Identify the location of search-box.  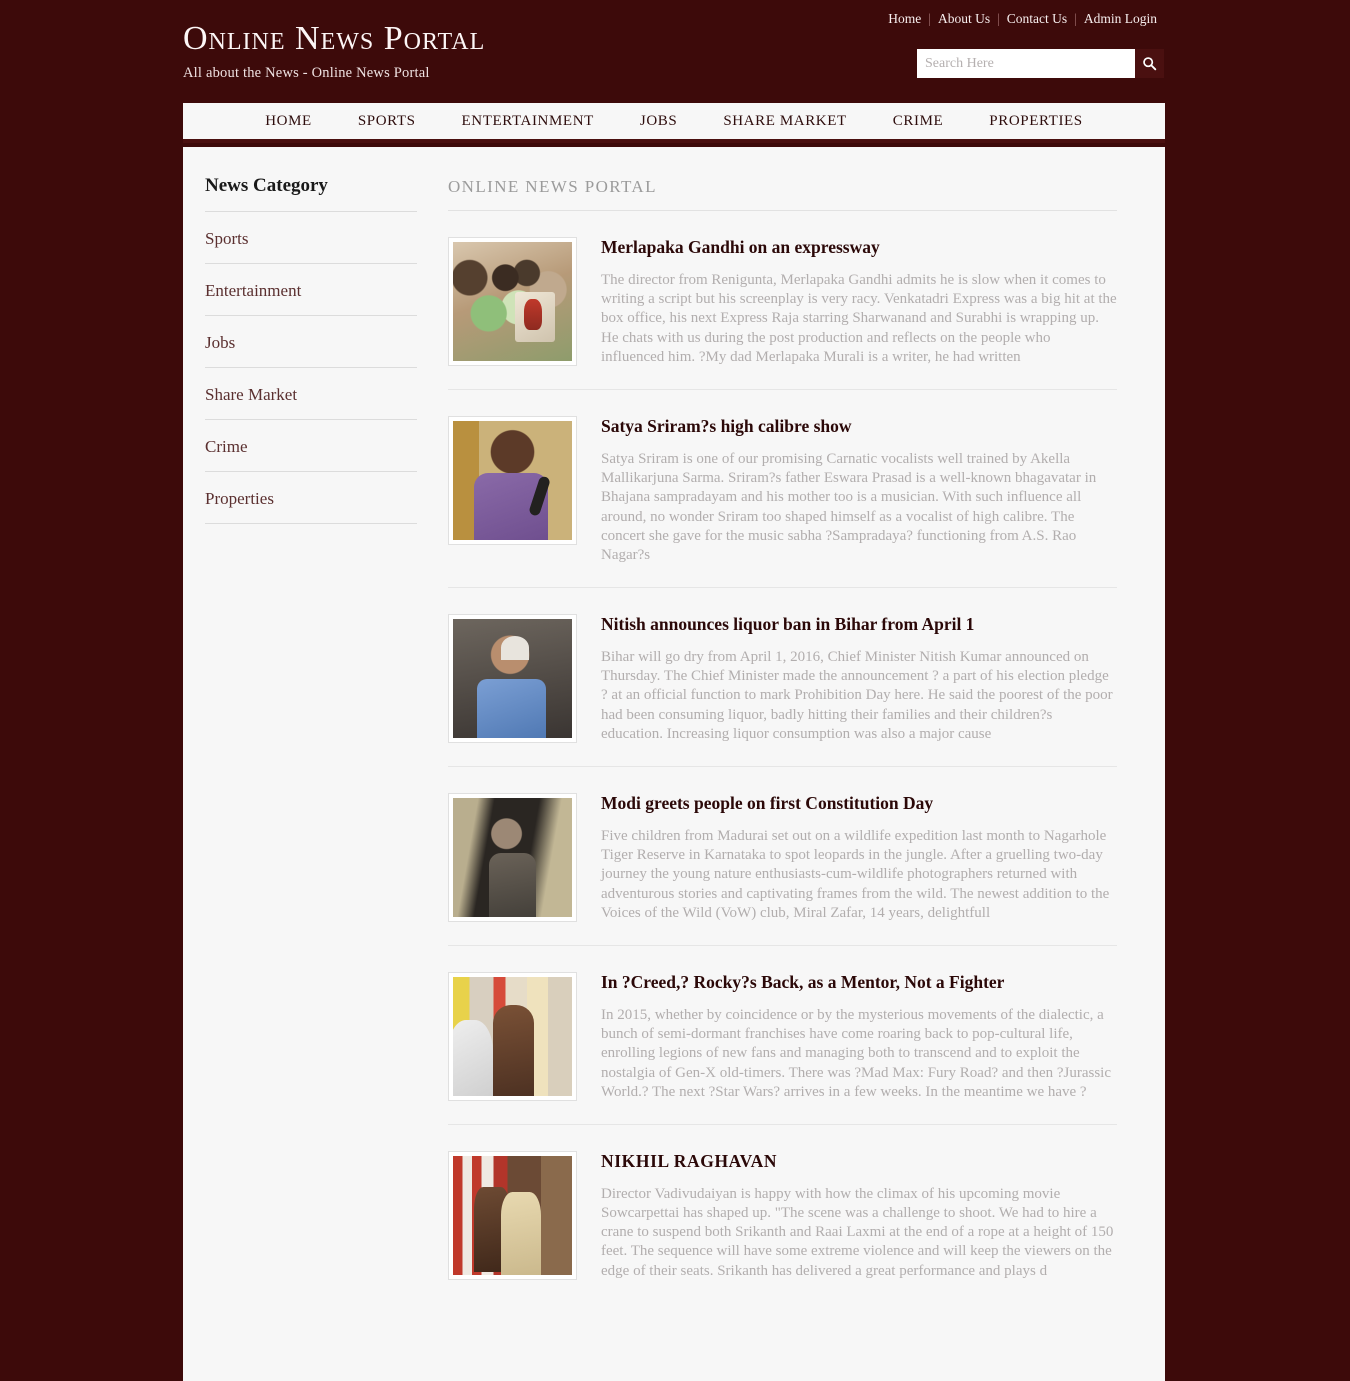
(1040, 63).